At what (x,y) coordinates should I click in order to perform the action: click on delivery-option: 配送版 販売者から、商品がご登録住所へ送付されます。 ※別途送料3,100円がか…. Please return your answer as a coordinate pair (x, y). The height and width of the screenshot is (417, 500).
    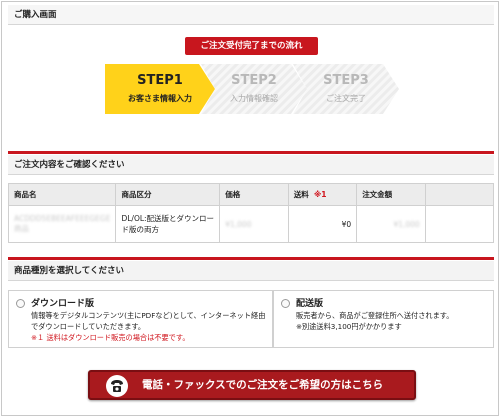
    Looking at the image, I should click on (383, 319).